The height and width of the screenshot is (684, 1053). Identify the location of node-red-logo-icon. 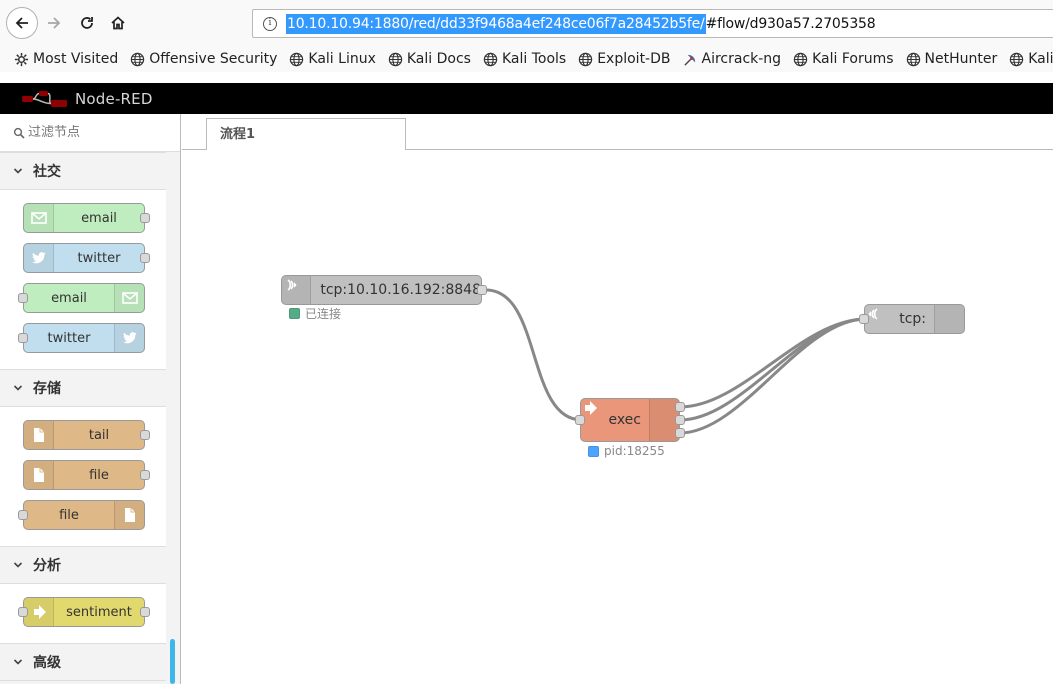
(44, 98).